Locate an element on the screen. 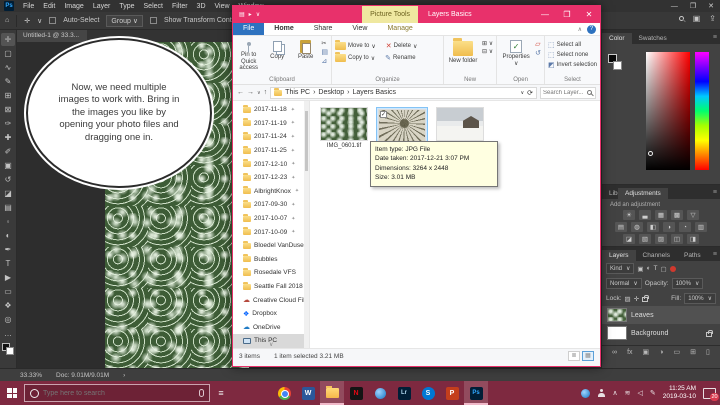  pen-icon: ✎ is located at coordinates (653, 393).